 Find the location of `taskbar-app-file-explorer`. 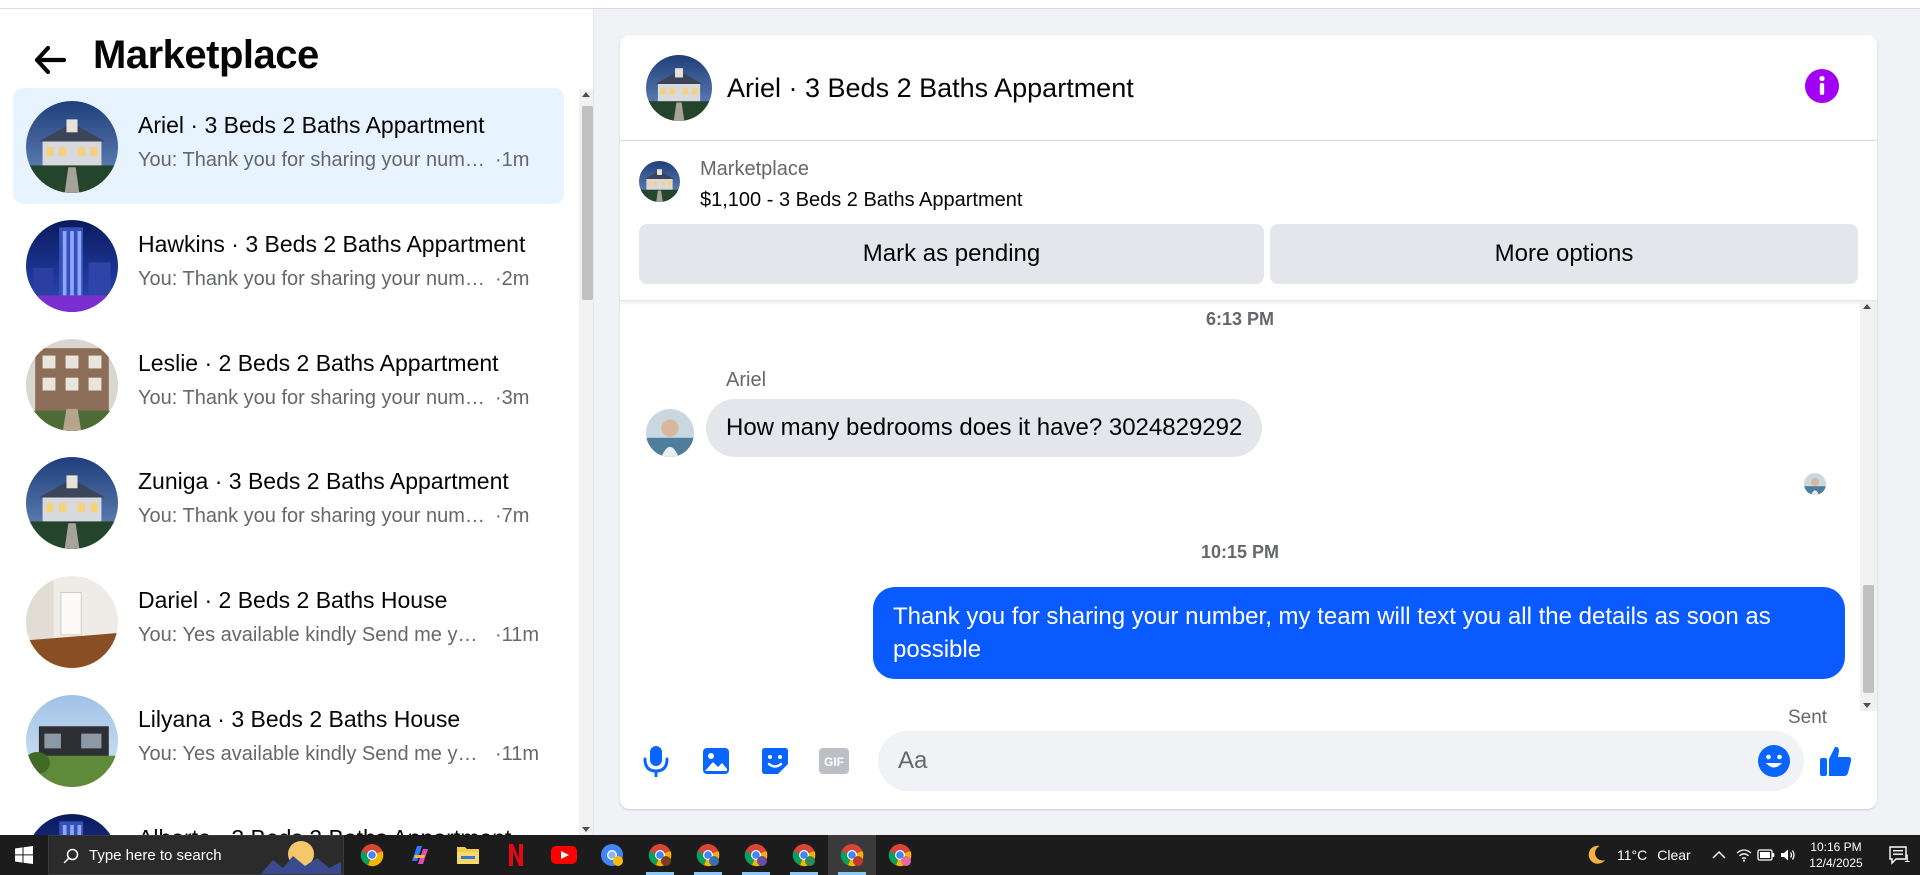

taskbar-app-file-explorer is located at coordinates (468, 855).